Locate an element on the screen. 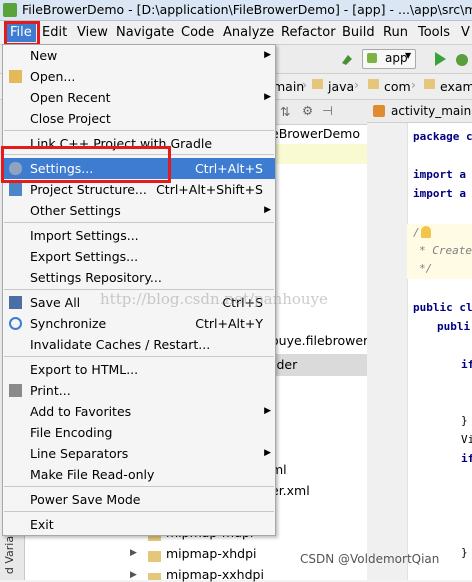 This screenshot has width=472, height=582. menu-item-label: Other Settings is located at coordinates (75, 210).